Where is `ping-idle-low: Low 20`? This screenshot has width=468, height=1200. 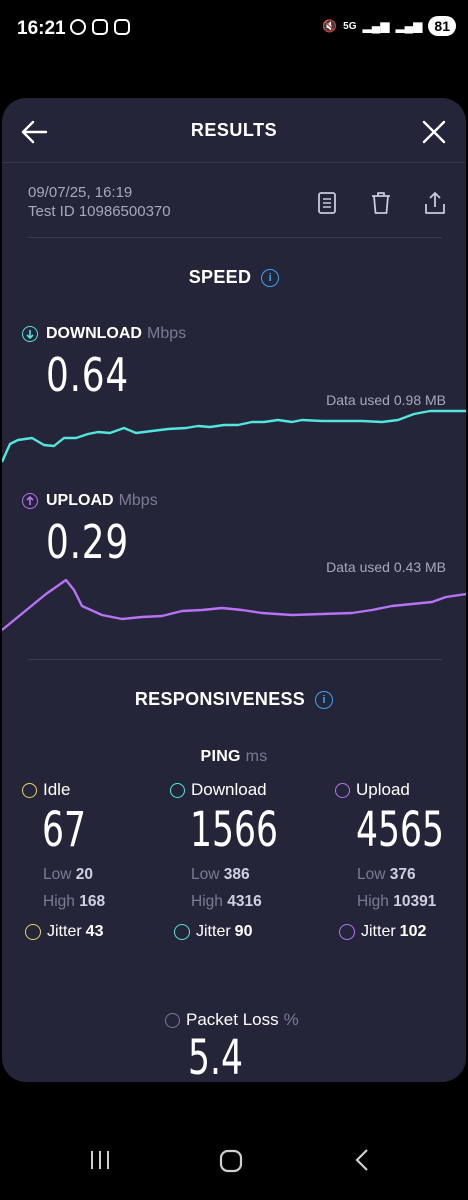 ping-idle-low: Low 20 is located at coordinates (68, 875).